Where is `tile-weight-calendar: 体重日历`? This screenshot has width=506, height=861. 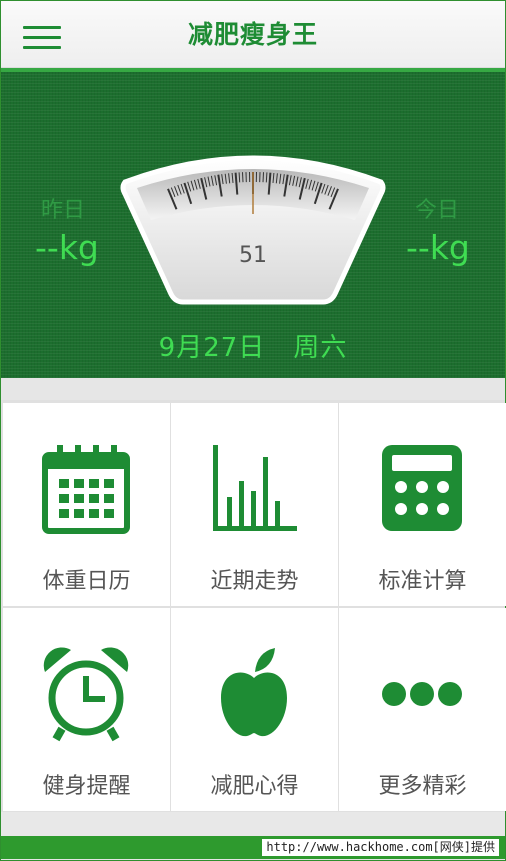 tile-weight-calendar: 体重日历 is located at coordinates (86, 504).